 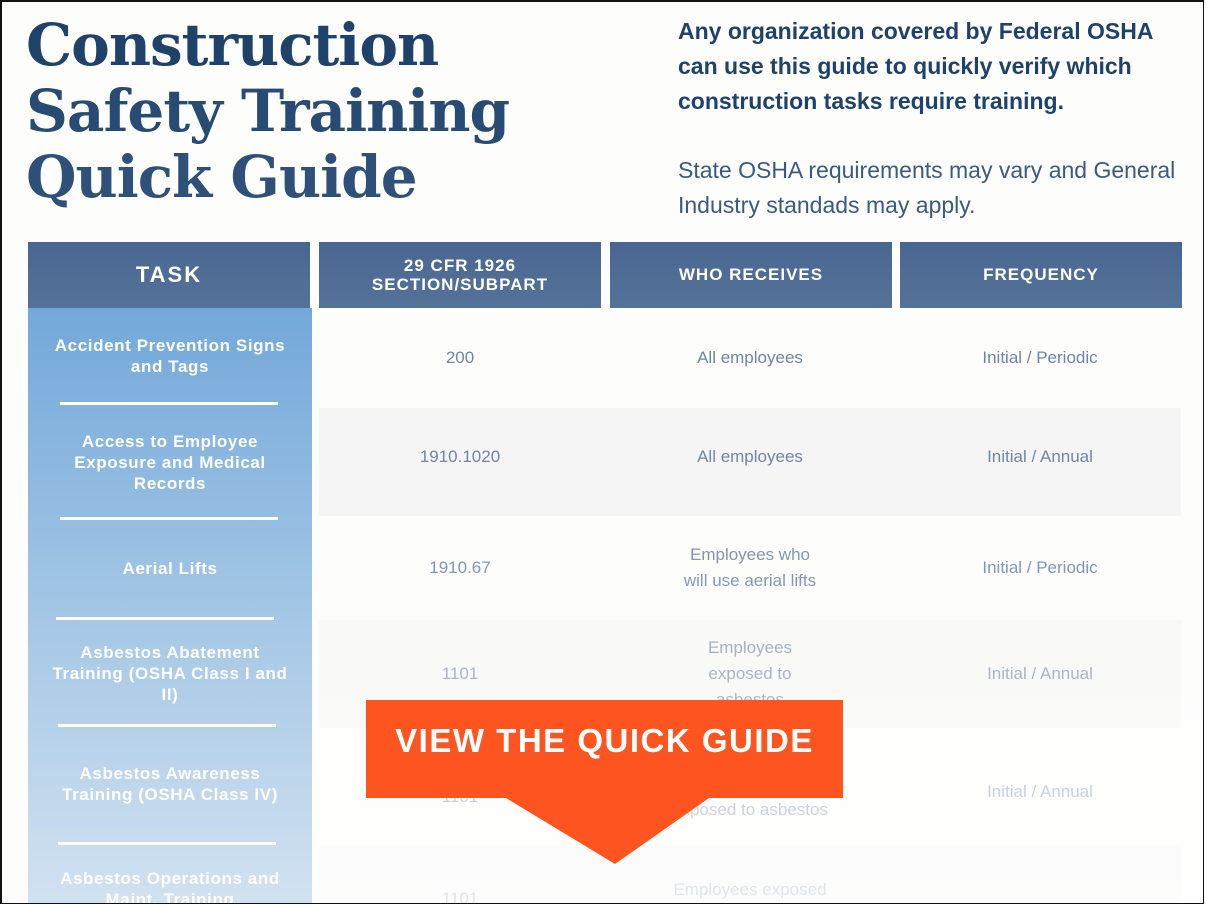 I want to click on who-cell: Employees who will use aerial lifts, so click(x=750, y=567).